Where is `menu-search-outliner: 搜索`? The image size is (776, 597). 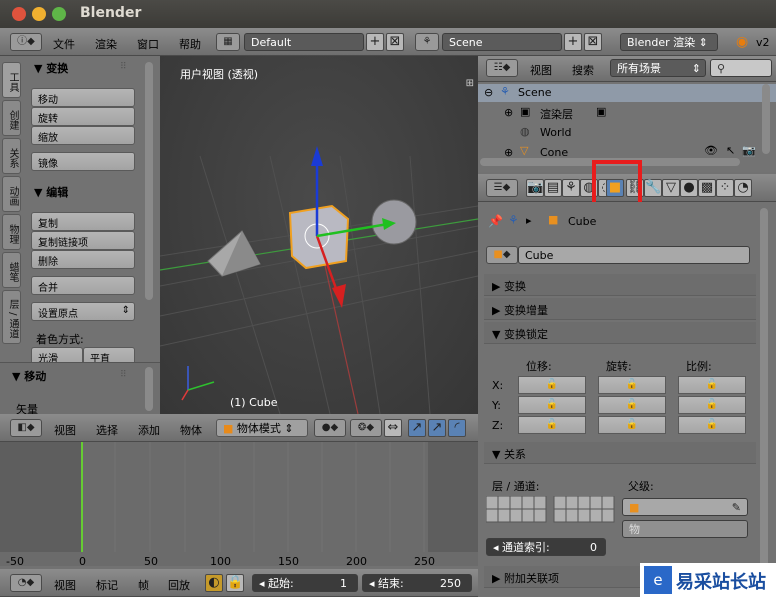 menu-search-outliner: 搜索 is located at coordinates (583, 70).